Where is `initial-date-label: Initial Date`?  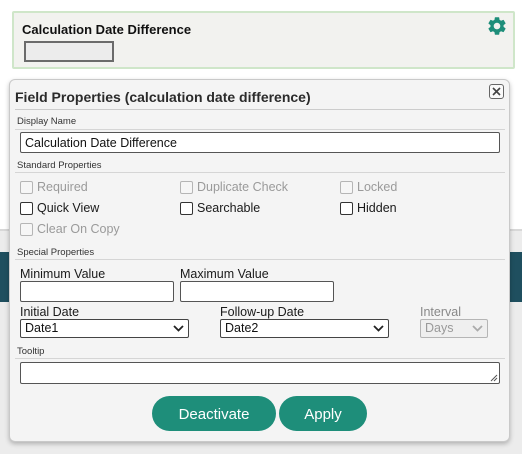
initial-date-label: Initial Date is located at coordinates (50, 312).